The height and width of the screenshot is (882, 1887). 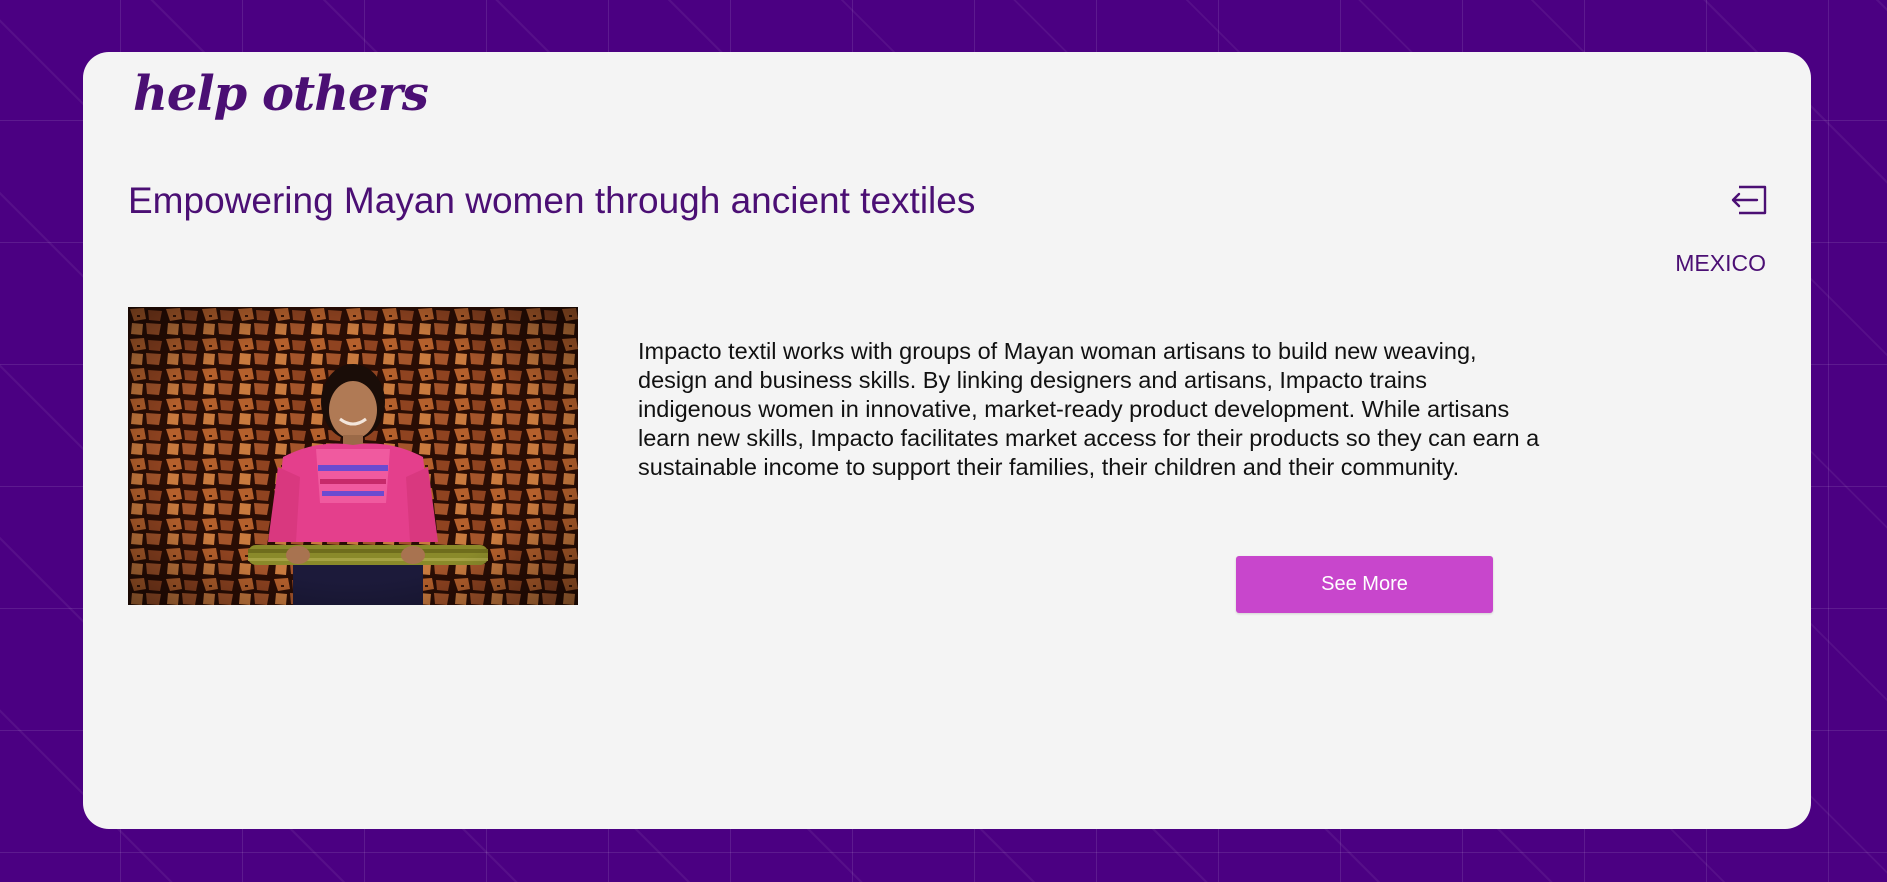 What do you see at coordinates (1364, 584) in the screenshot?
I see `see-more-button: See More` at bounding box center [1364, 584].